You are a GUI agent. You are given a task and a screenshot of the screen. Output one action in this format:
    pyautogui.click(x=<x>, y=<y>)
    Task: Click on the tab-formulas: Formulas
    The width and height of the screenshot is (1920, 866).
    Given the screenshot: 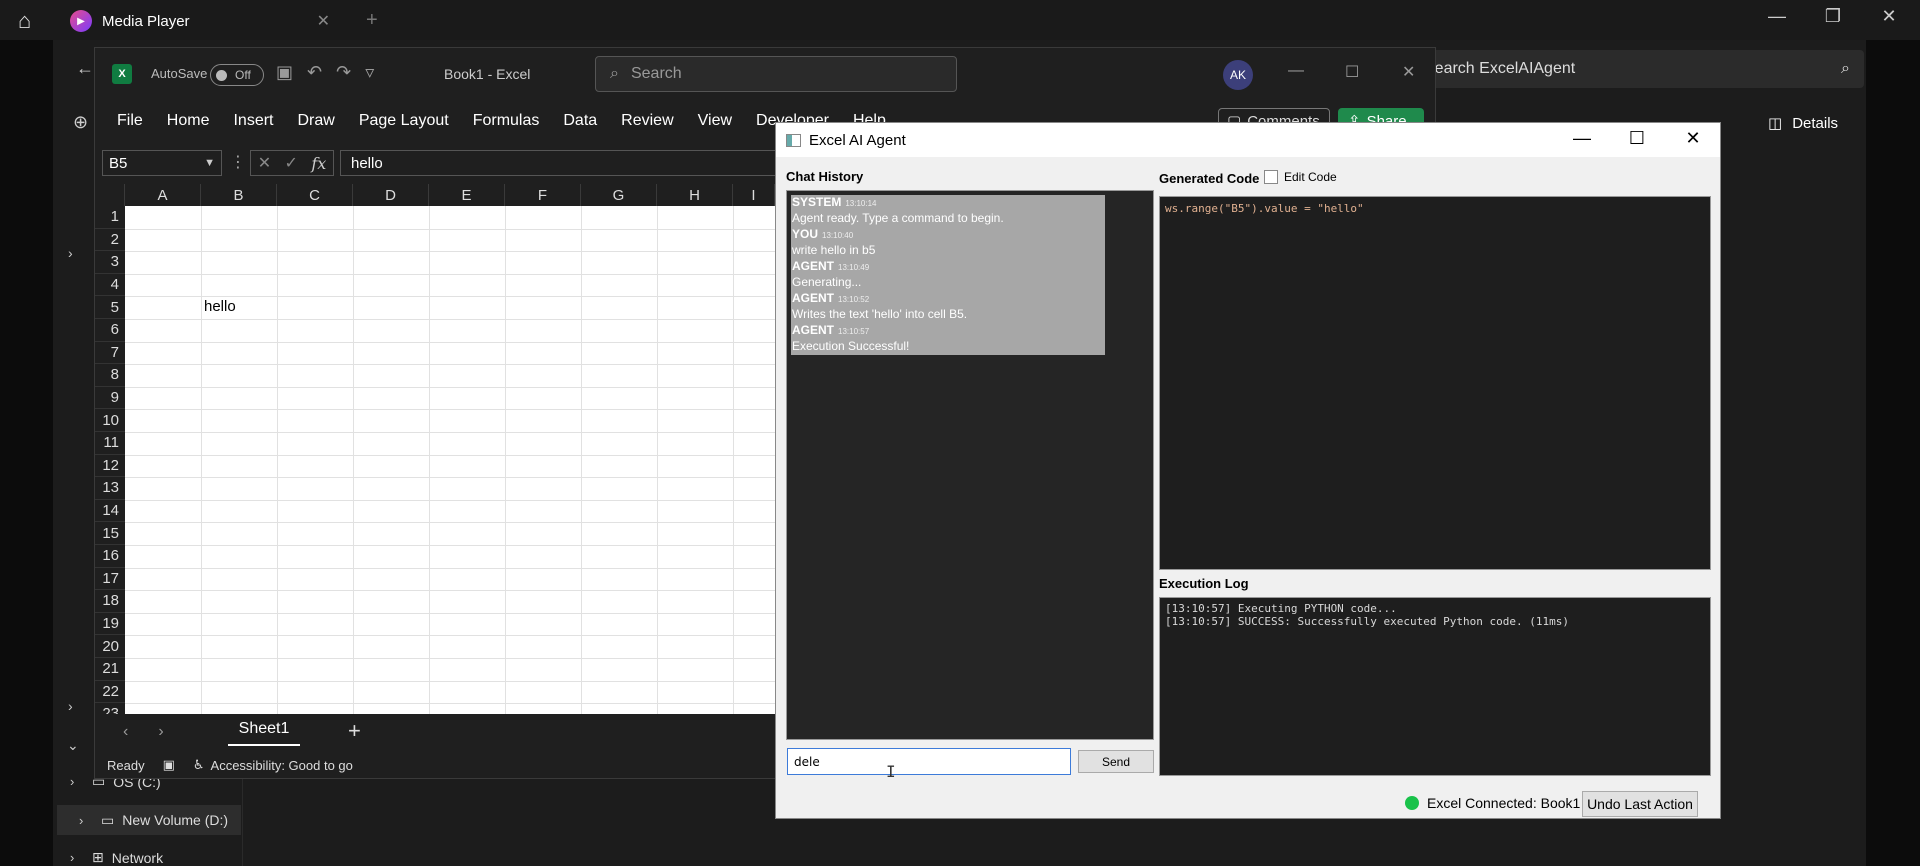 What is the action you would take?
    pyautogui.click(x=506, y=121)
    